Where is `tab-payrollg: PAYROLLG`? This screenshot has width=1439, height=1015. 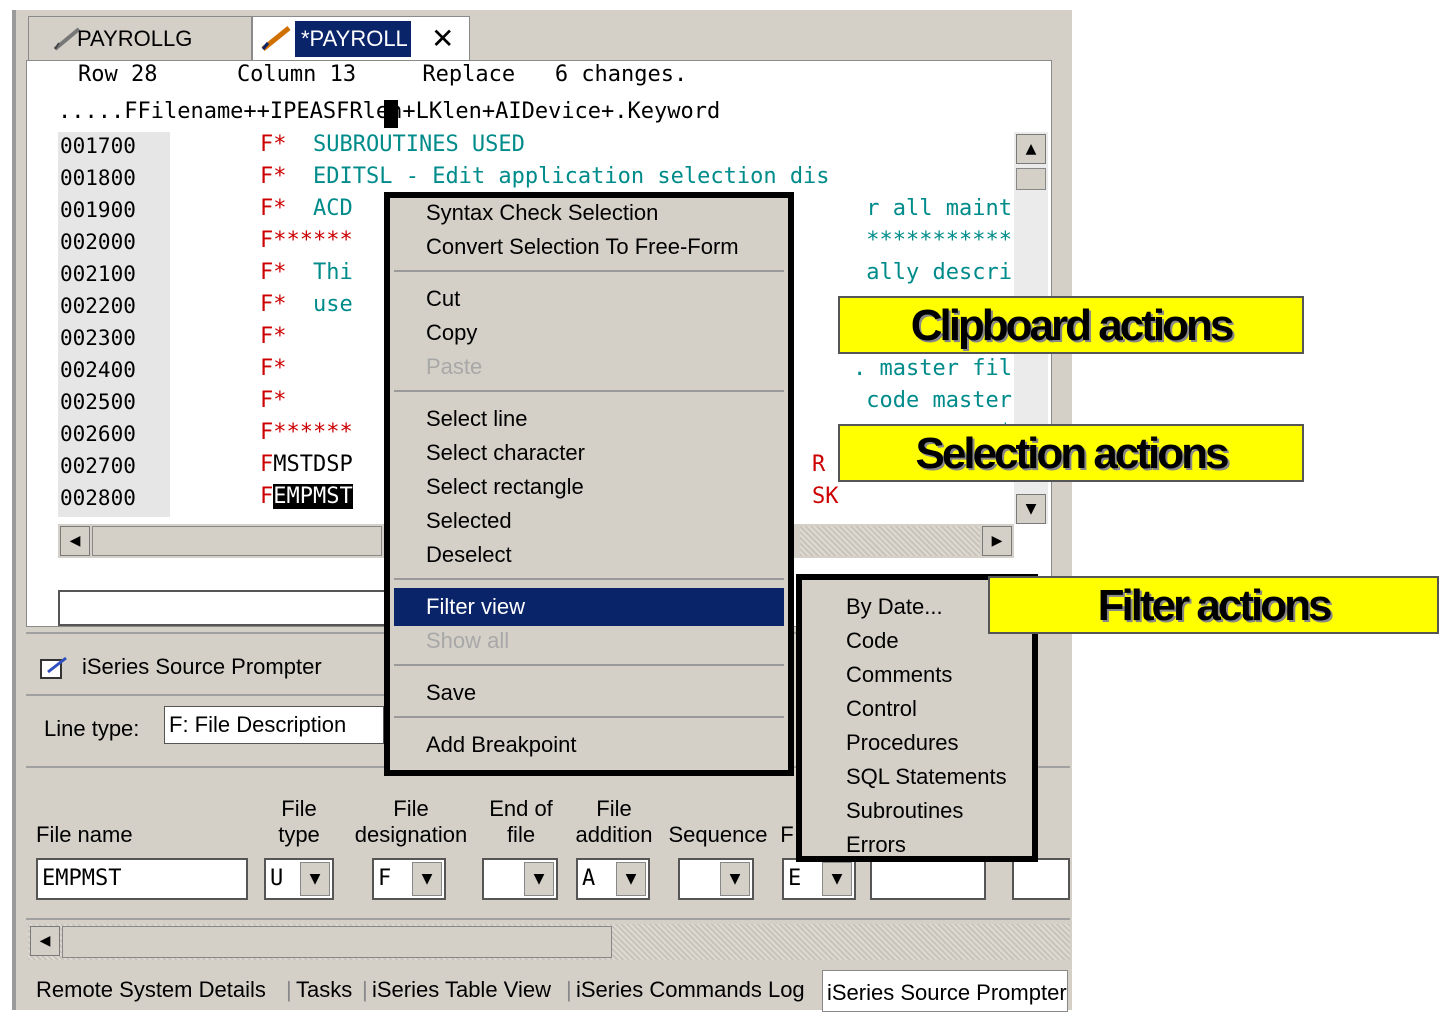 tab-payrollg: PAYROLLG is located at coordinates (140, 38).